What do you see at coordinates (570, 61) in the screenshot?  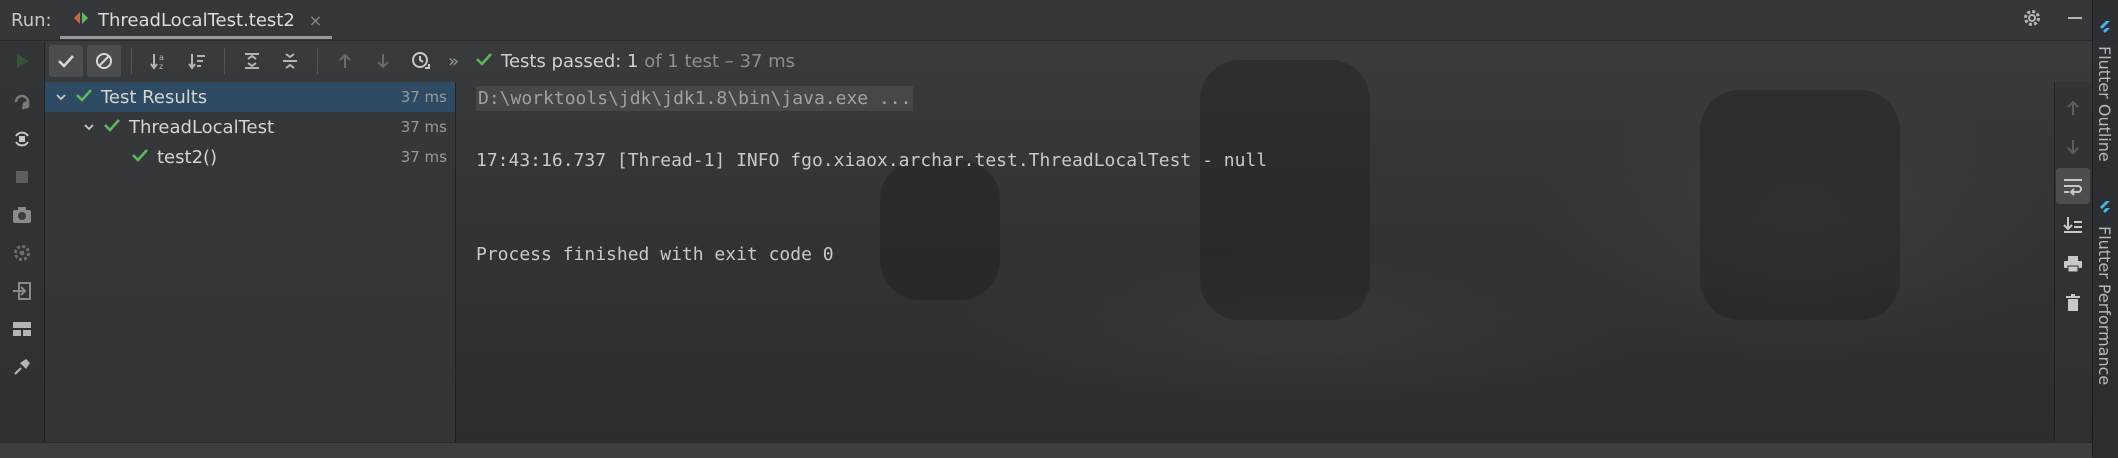 I see `status-passed: Tests passed: 1` at bounding box center [570, 61].